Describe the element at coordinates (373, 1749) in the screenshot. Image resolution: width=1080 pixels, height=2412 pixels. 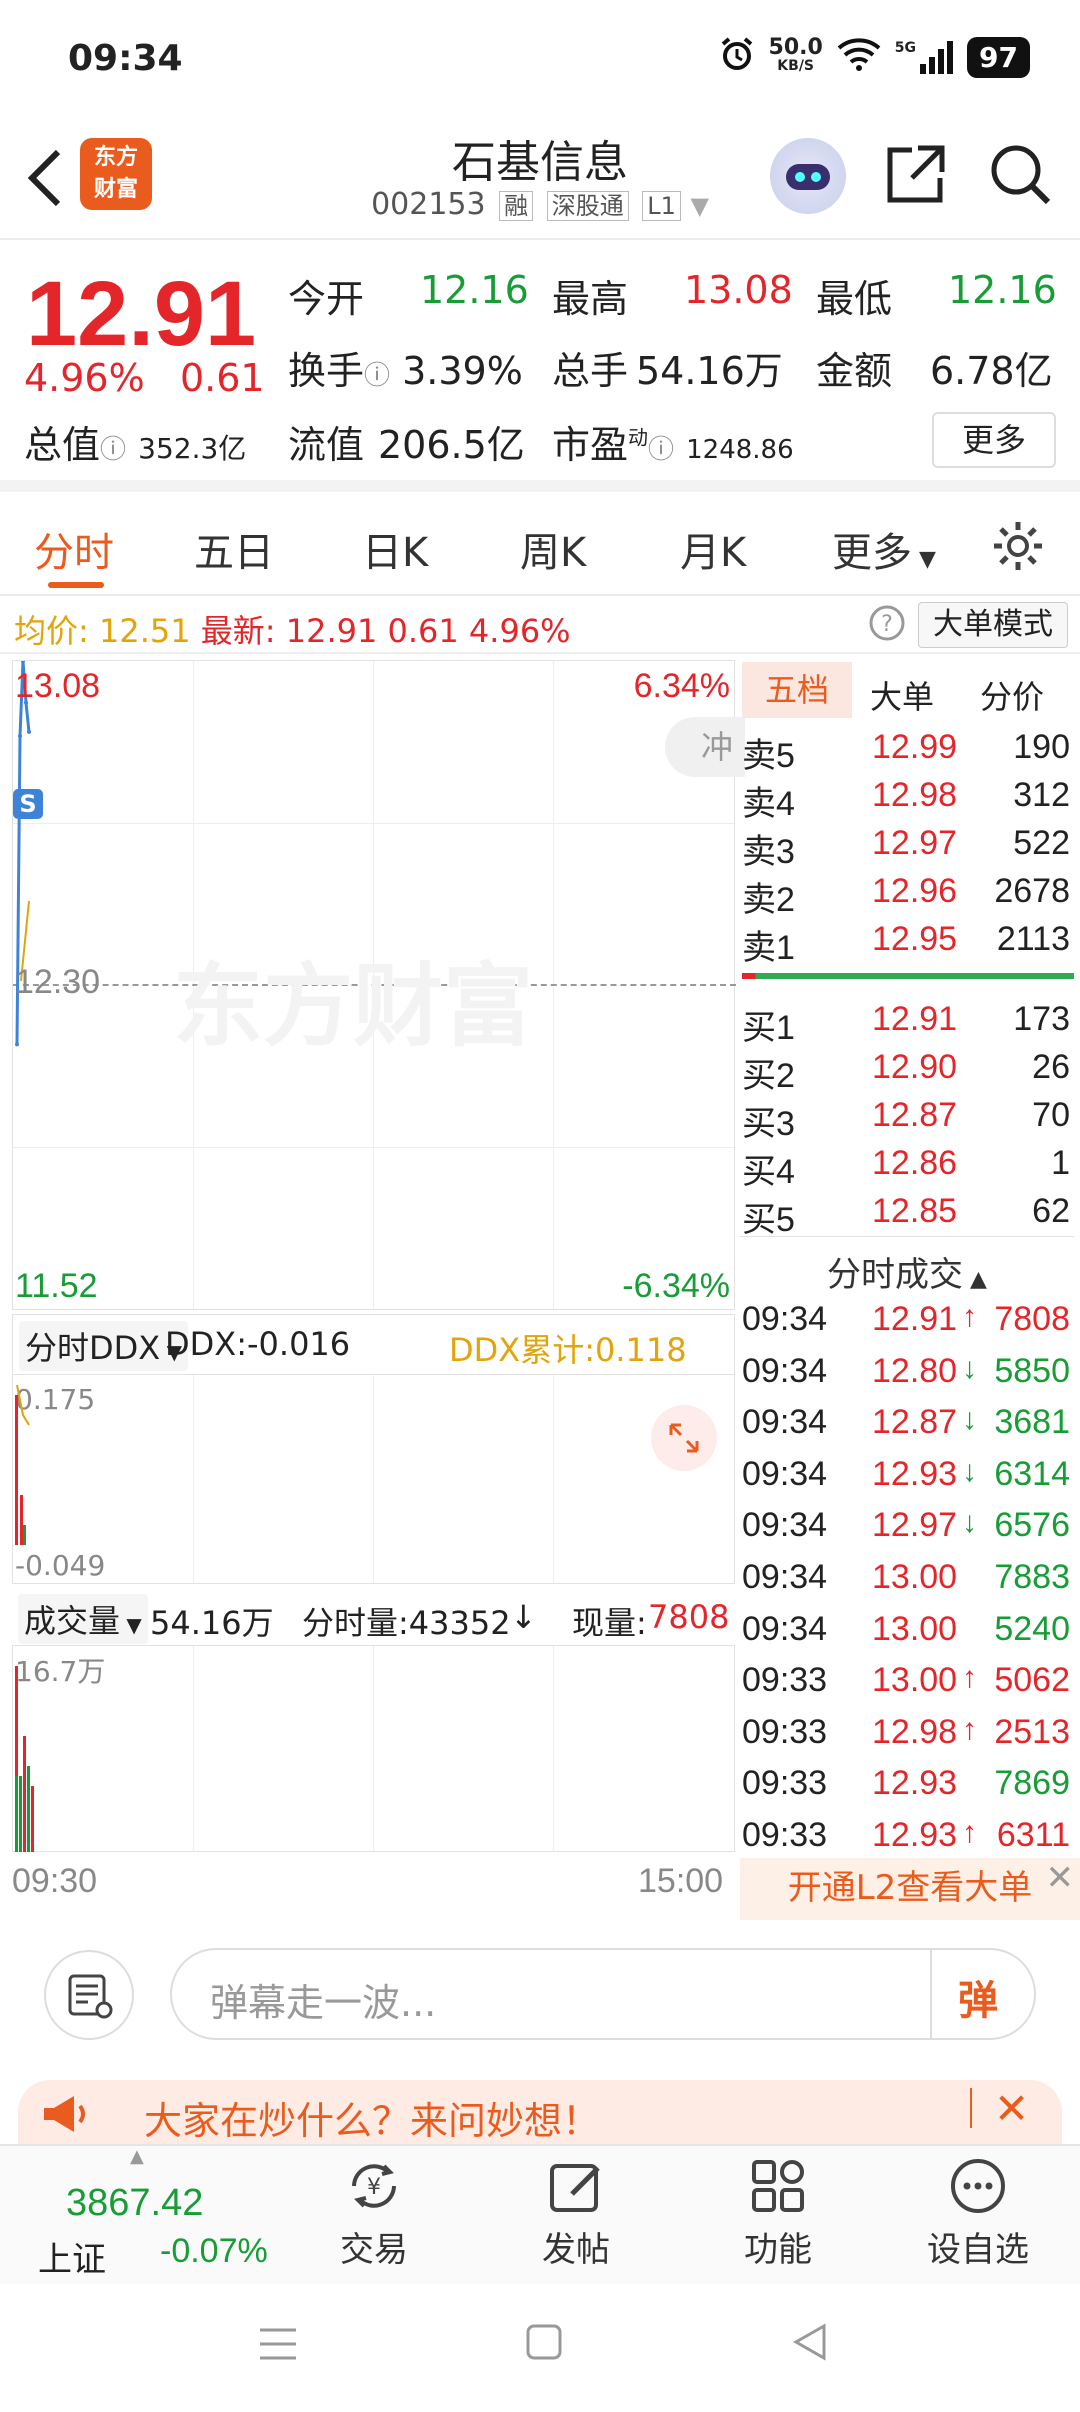
I see `volume-bars-area: 16.7万` at that location.